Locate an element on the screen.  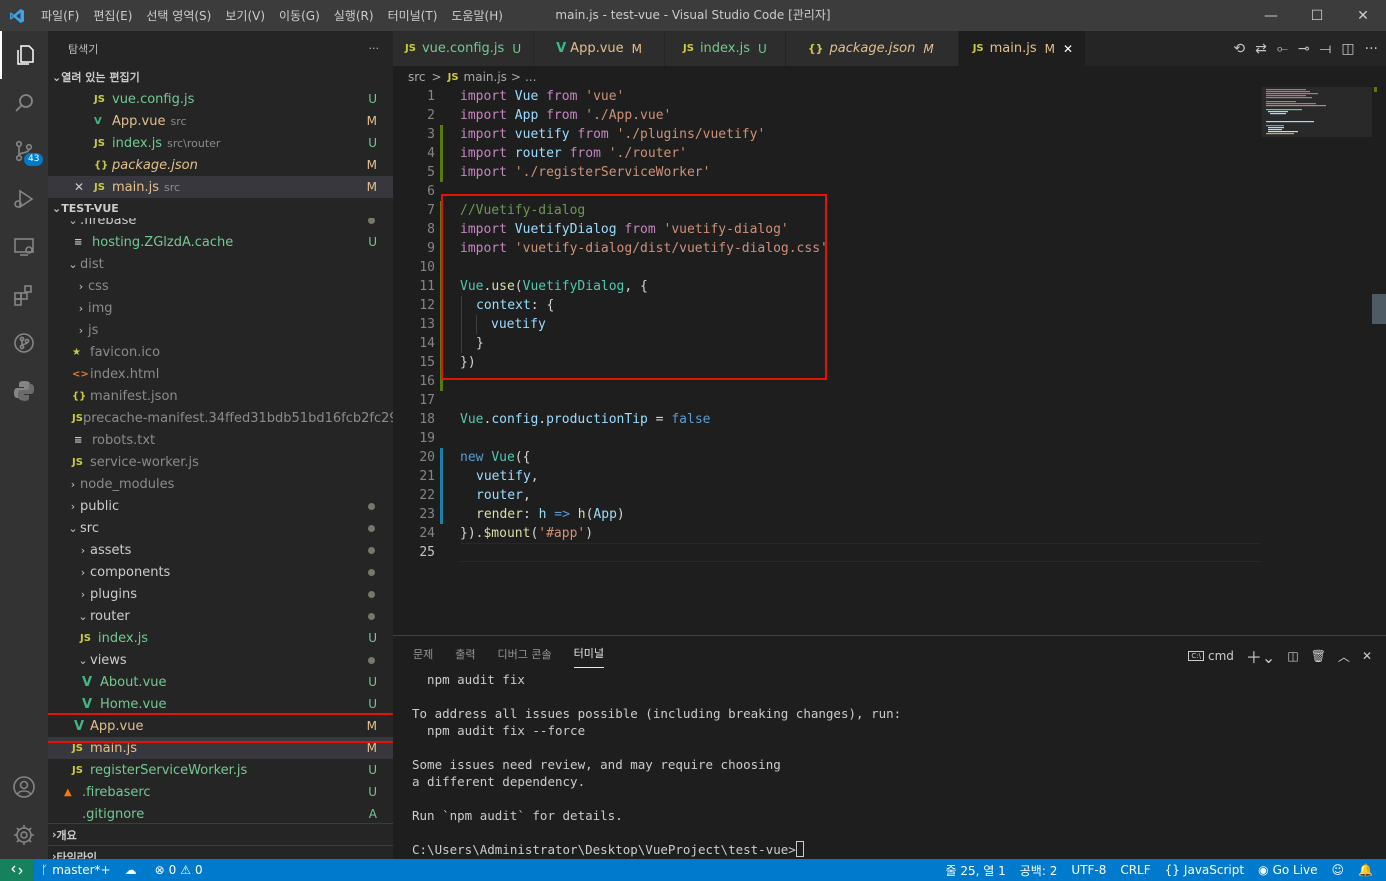
end-of-line: CRLF is located at coordinates (1135, 870).